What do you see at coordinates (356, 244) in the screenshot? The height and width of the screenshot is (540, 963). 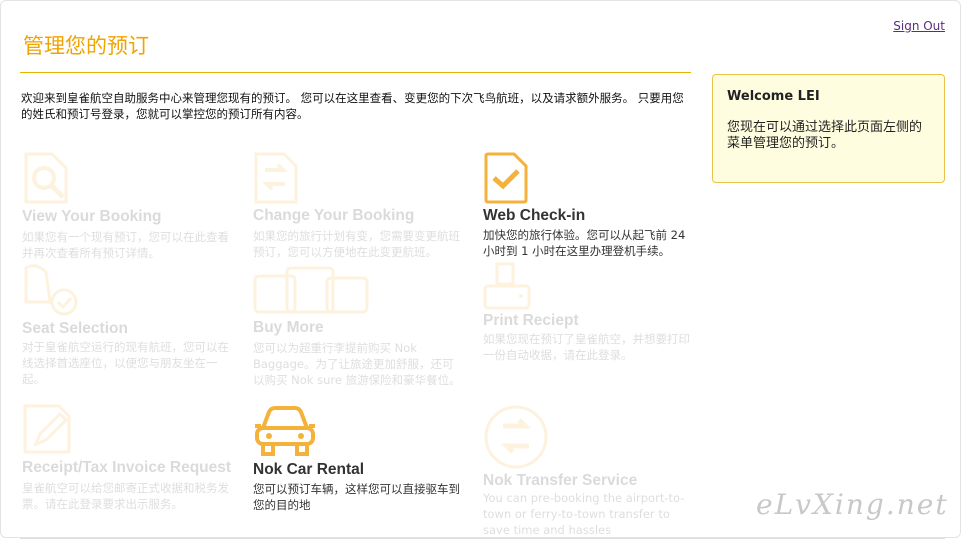 I see `tile-desc: 如果您的旅行计划有变，您需要变更航班预订，您可以方便地在此变更航班。` at bounding box center [356, 244].